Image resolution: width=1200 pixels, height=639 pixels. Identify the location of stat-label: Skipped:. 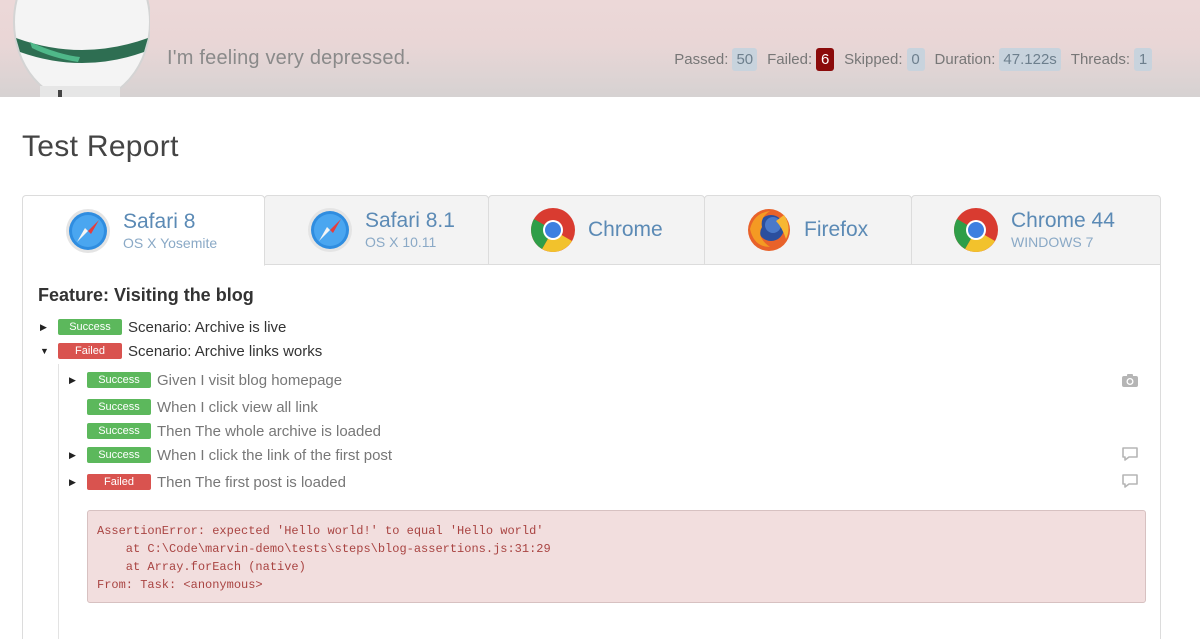
(873, 59).